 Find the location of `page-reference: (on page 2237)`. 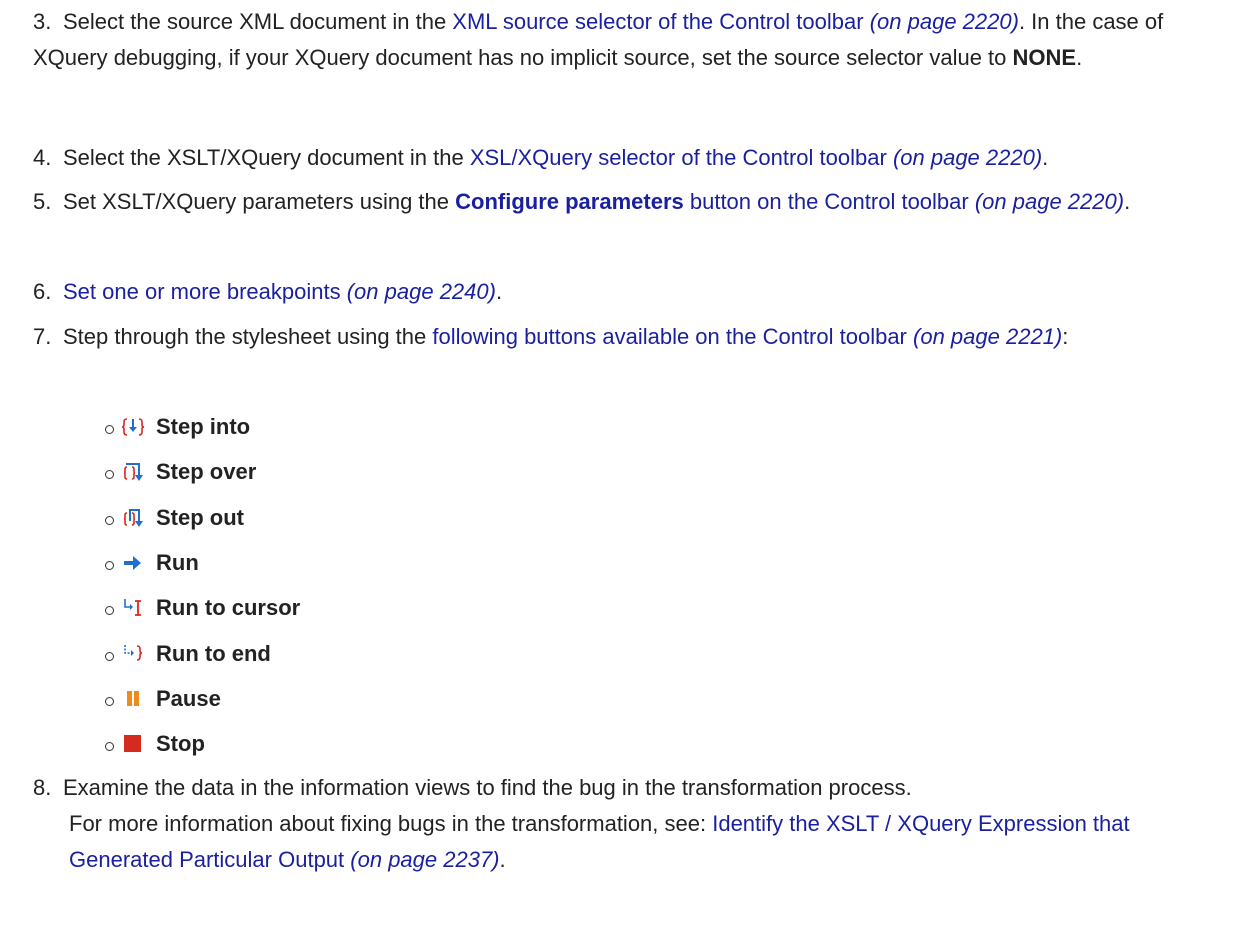

page-reference: (on page 2237) is located at coordinates (424, 859).